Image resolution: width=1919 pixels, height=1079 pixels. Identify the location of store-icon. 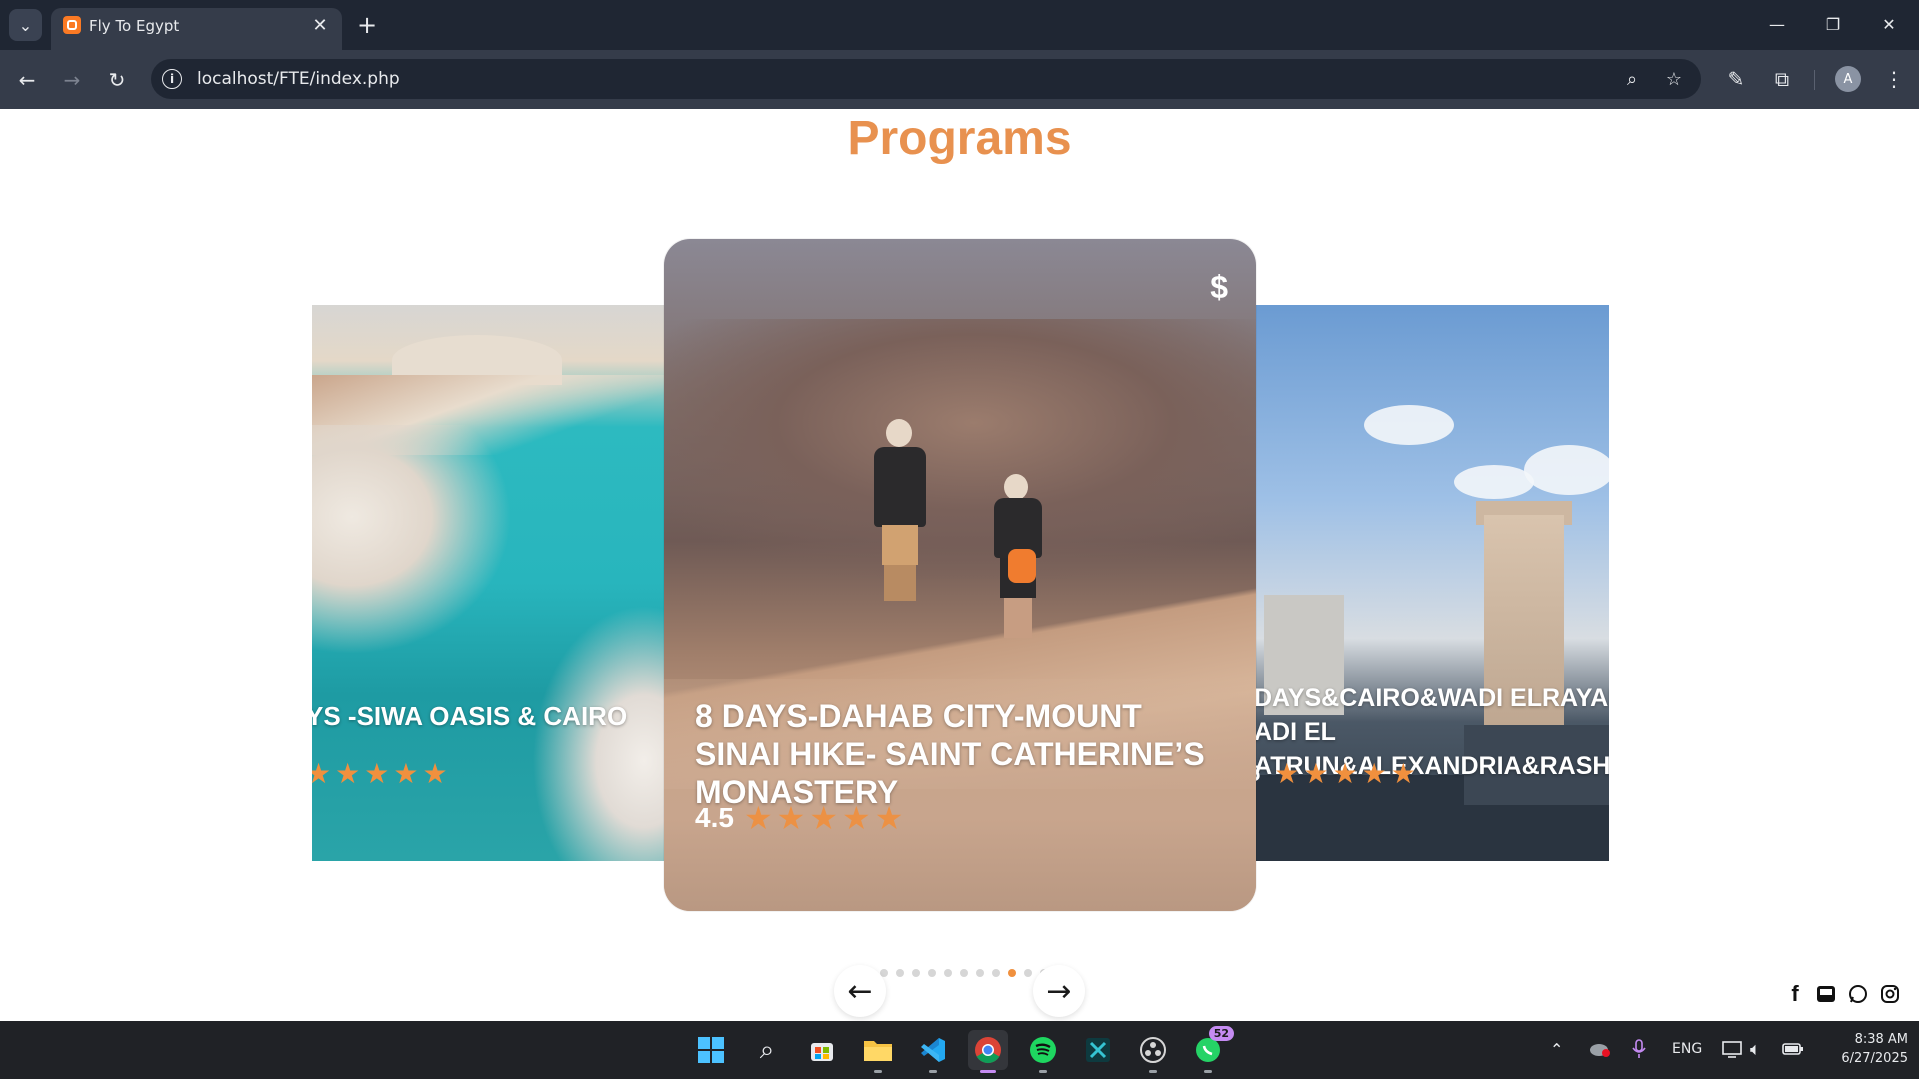
(822, 1050).